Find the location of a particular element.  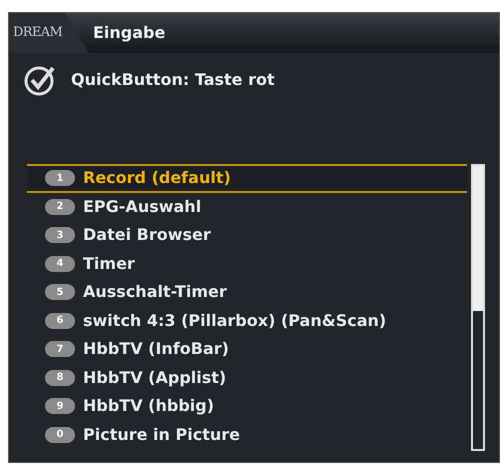

number-badge: 3 is located at coordinates (60, 235).